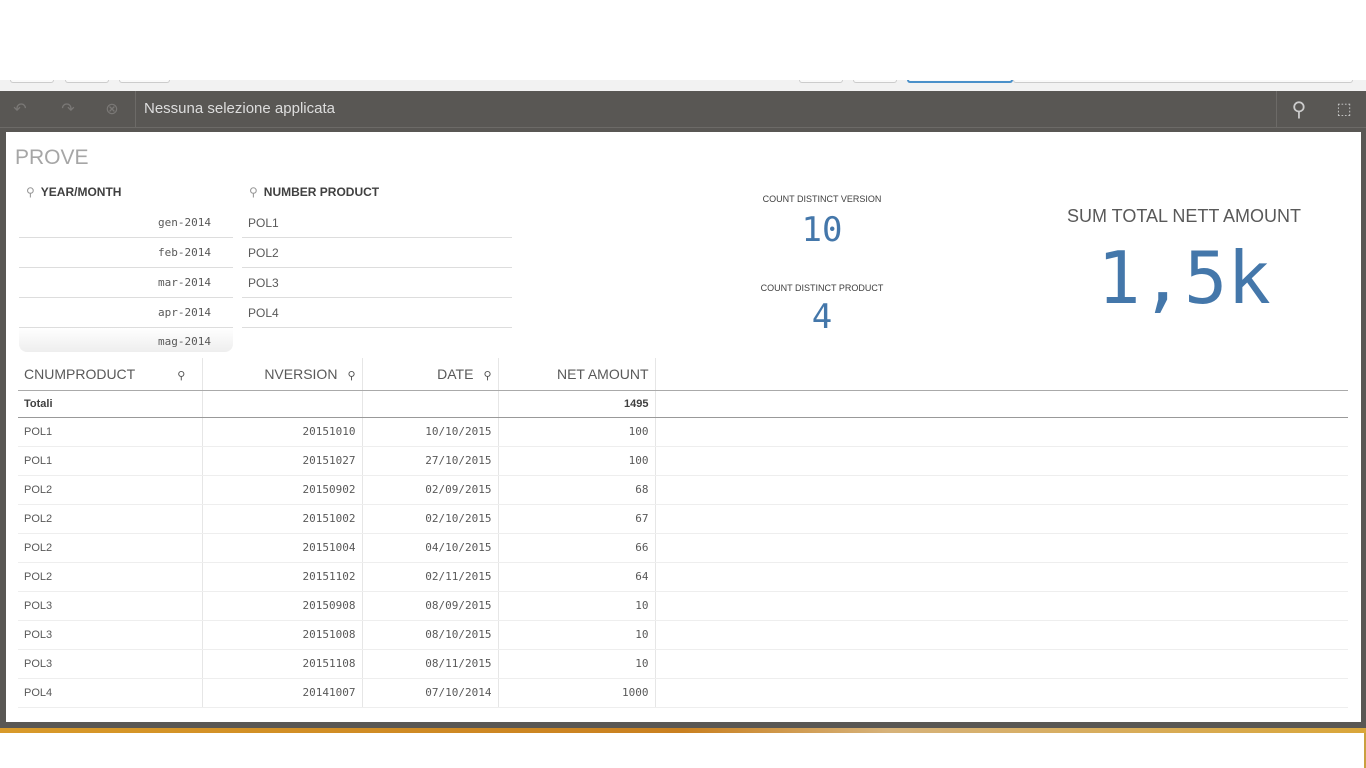  What do you see at coordinates (577, 577) in the screenshot?
I see `table-cell: 64` at bounding box center [577, 577].